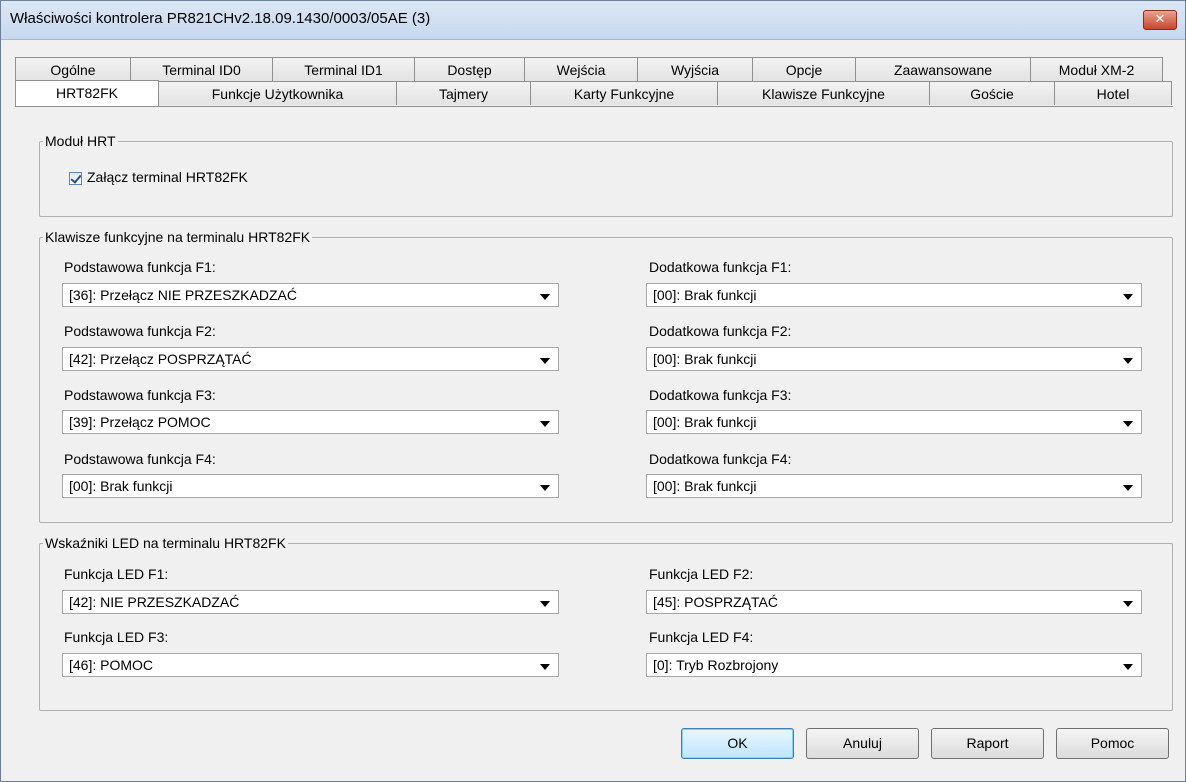  Describe the element at coordinates (705, 486) in the screenshot. I see `extra-f4-value: [00]: Brak funkcji` at that location.